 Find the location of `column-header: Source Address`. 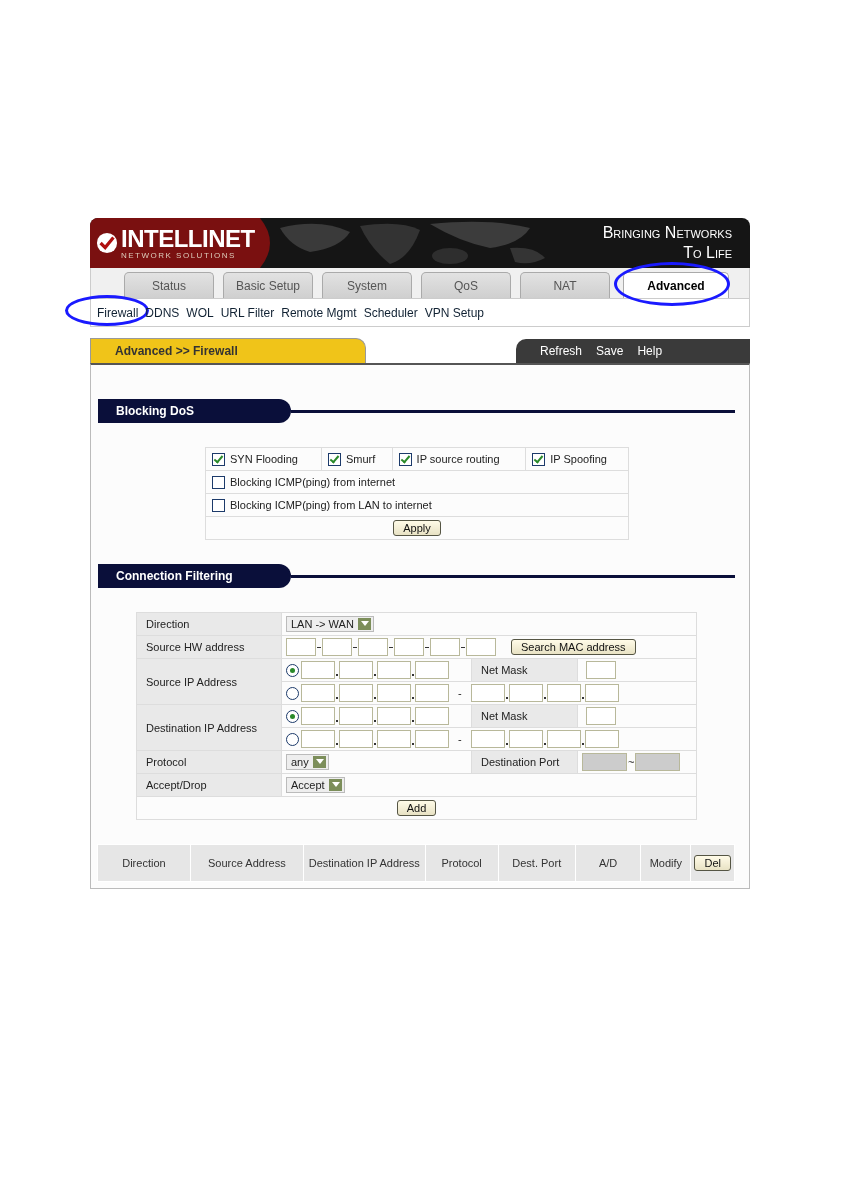

column-header: Source Address is located at coordinates (247, 863).